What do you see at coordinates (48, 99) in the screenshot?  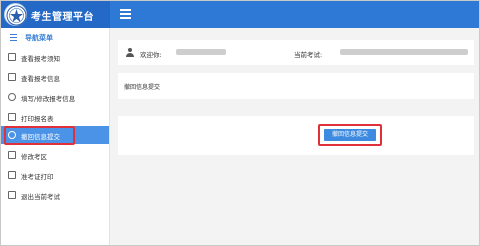 I see `sidebar-item-label: 填写/修改报考信息` at bounding box center [48, 99].